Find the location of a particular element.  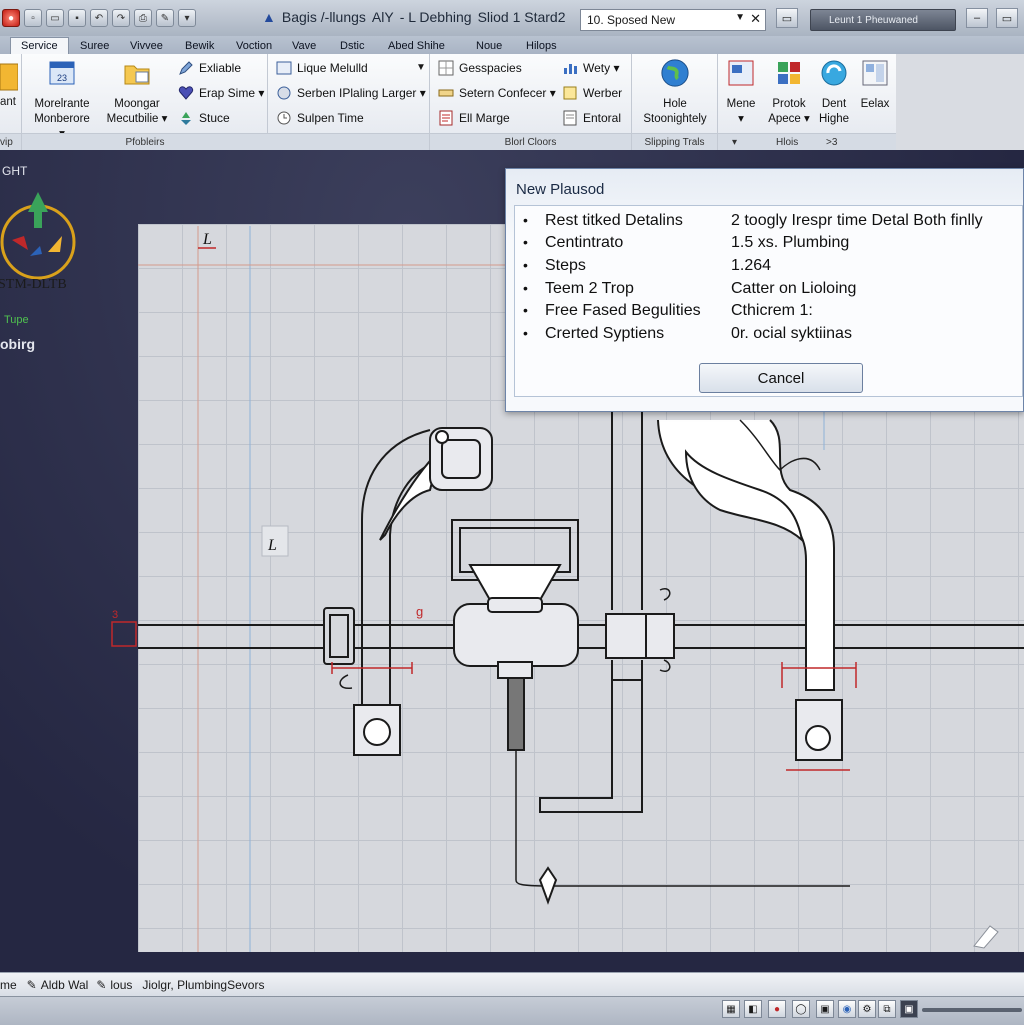

stack-elbow is located at coordinates (591, 746).